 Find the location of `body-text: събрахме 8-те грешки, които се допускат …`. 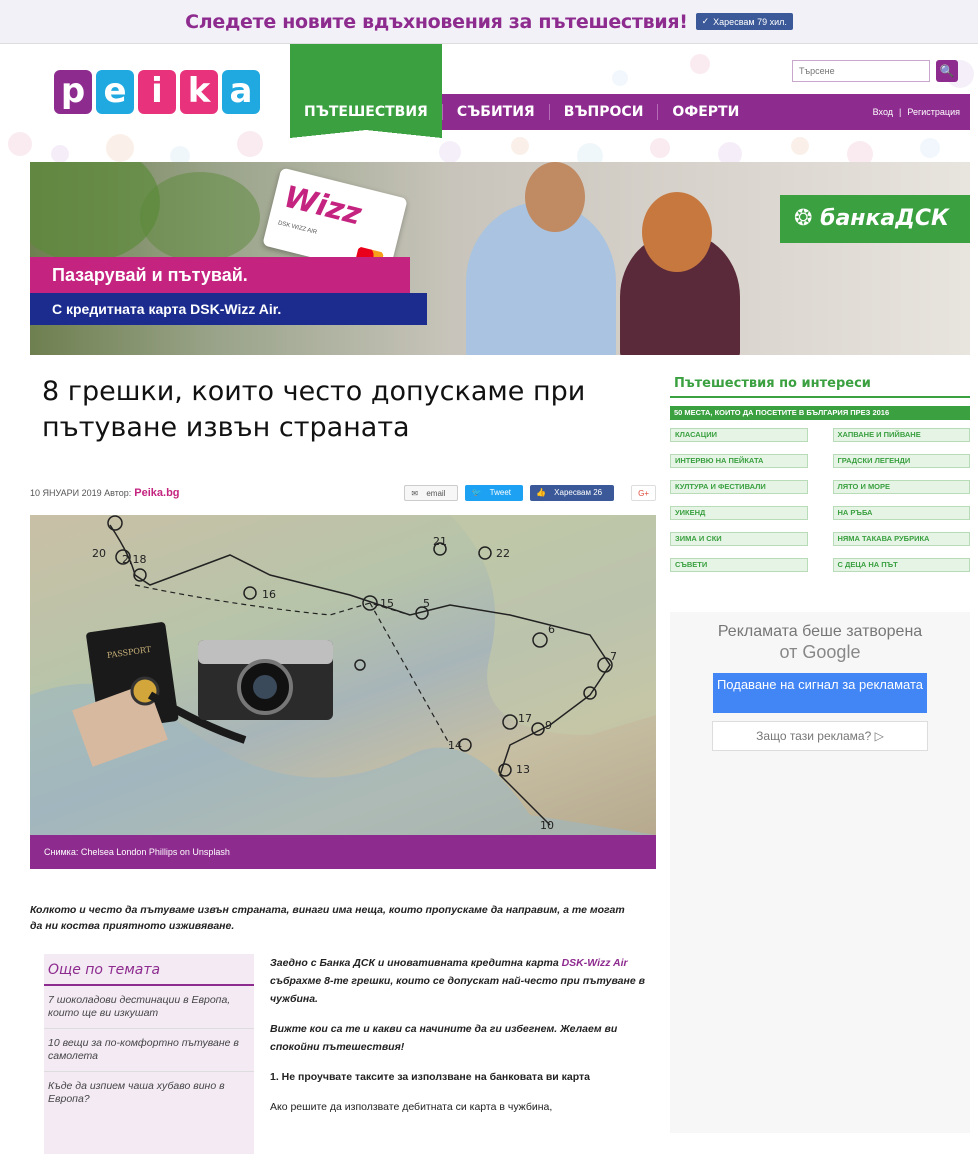

body-text: събрахме 8-те грешки, които се допускат … is located at coordinates (457, 990).